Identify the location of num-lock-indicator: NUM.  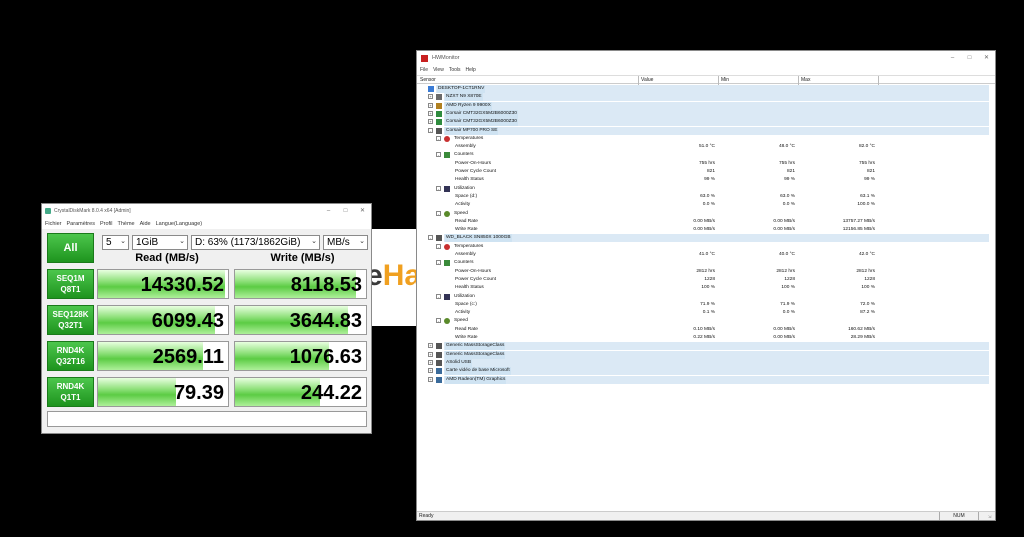
(959, 516).